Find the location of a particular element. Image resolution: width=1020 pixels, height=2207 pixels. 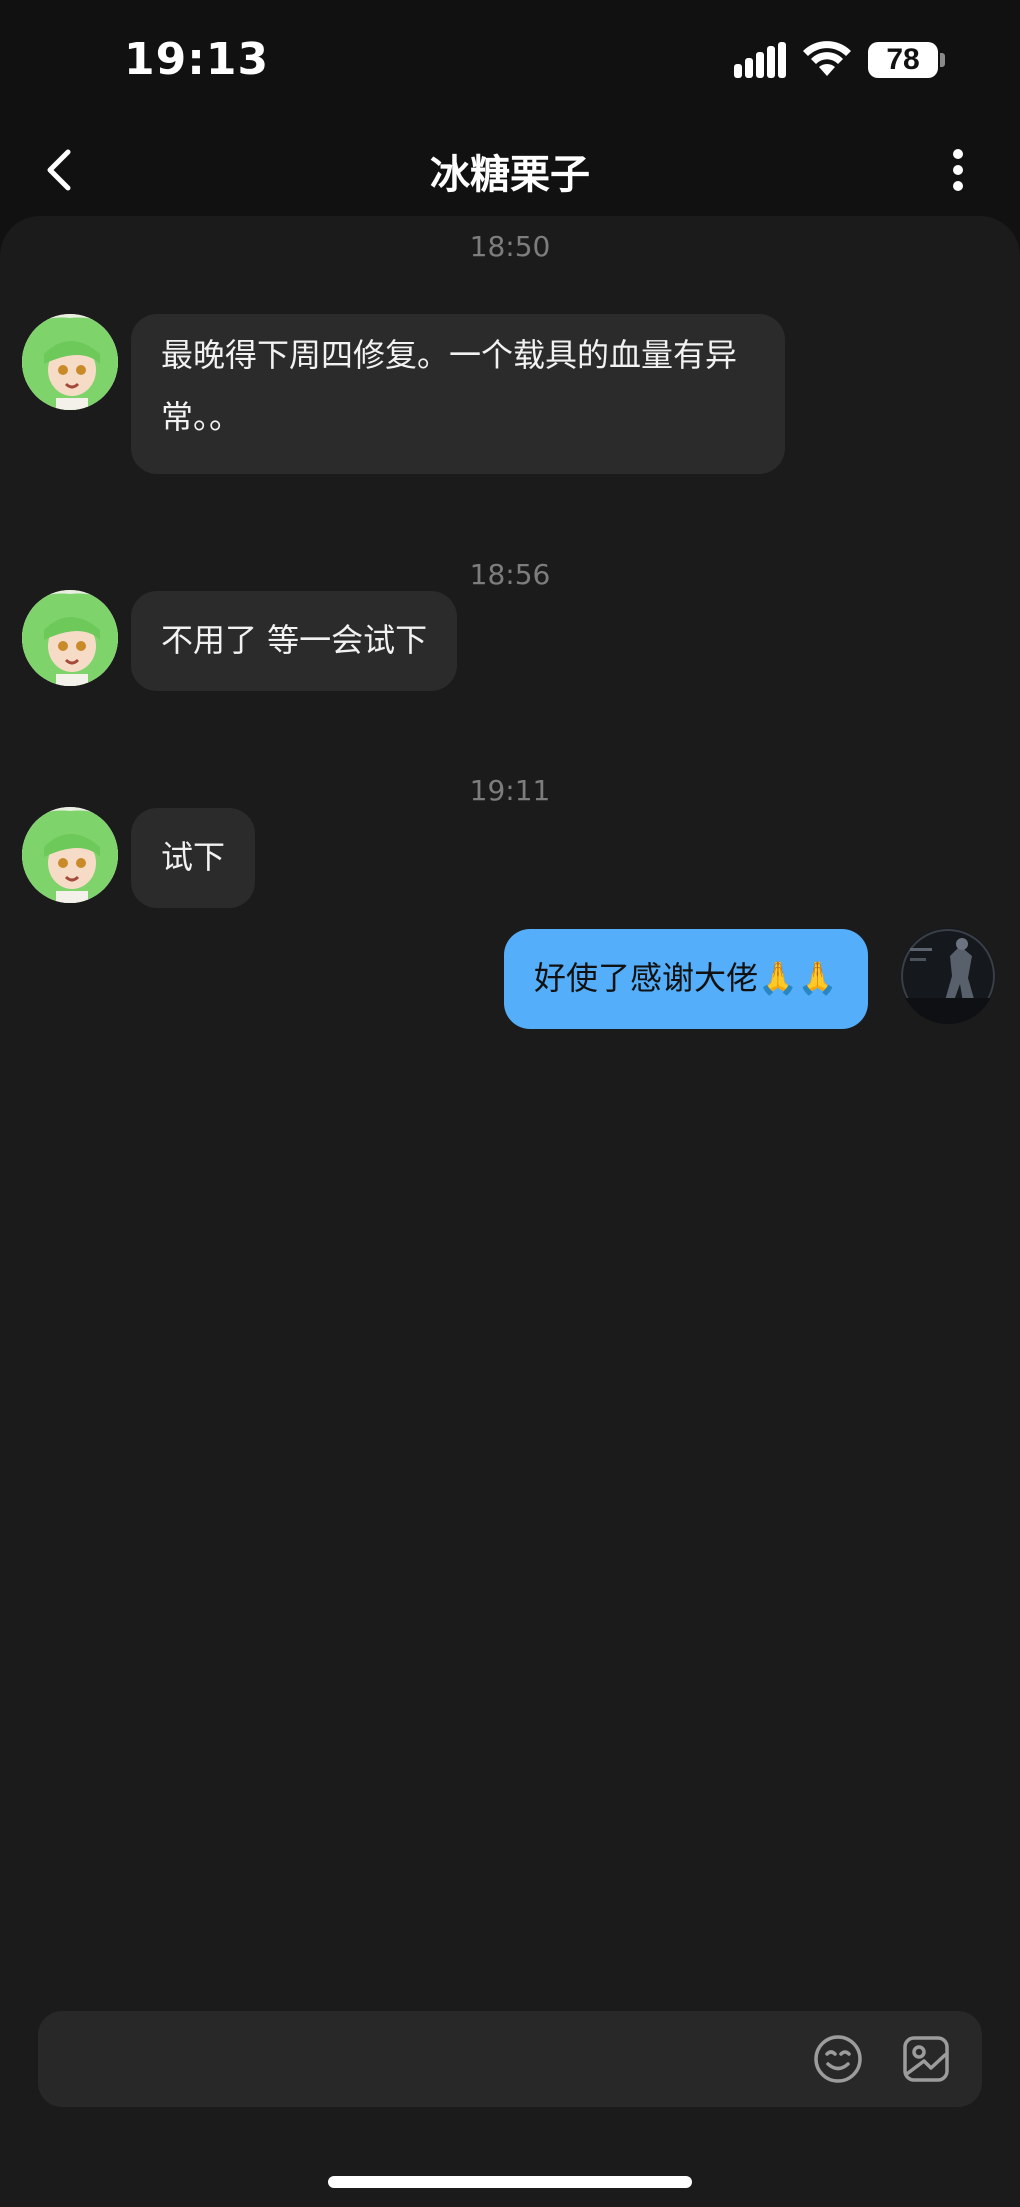

wifi-icon is located at coordinates (827, 58).